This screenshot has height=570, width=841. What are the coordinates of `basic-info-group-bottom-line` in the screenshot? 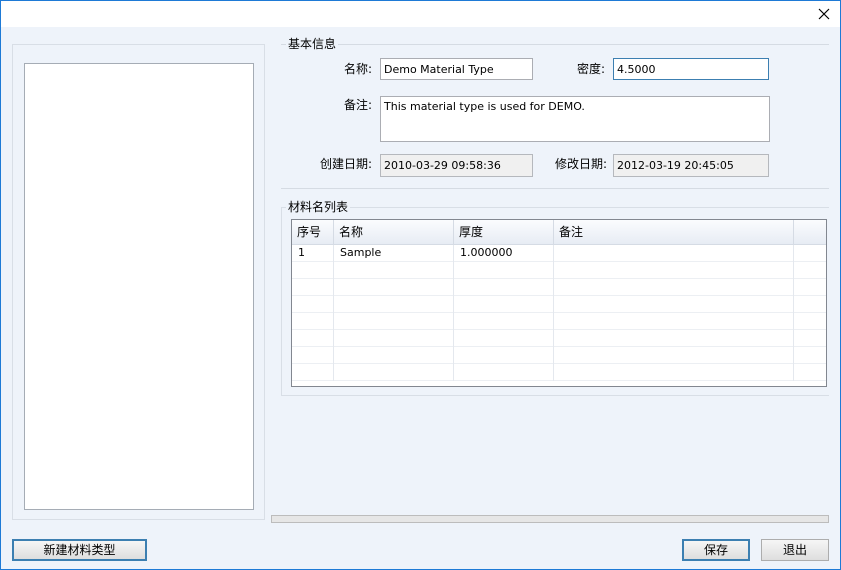 It's located at (555, 188).